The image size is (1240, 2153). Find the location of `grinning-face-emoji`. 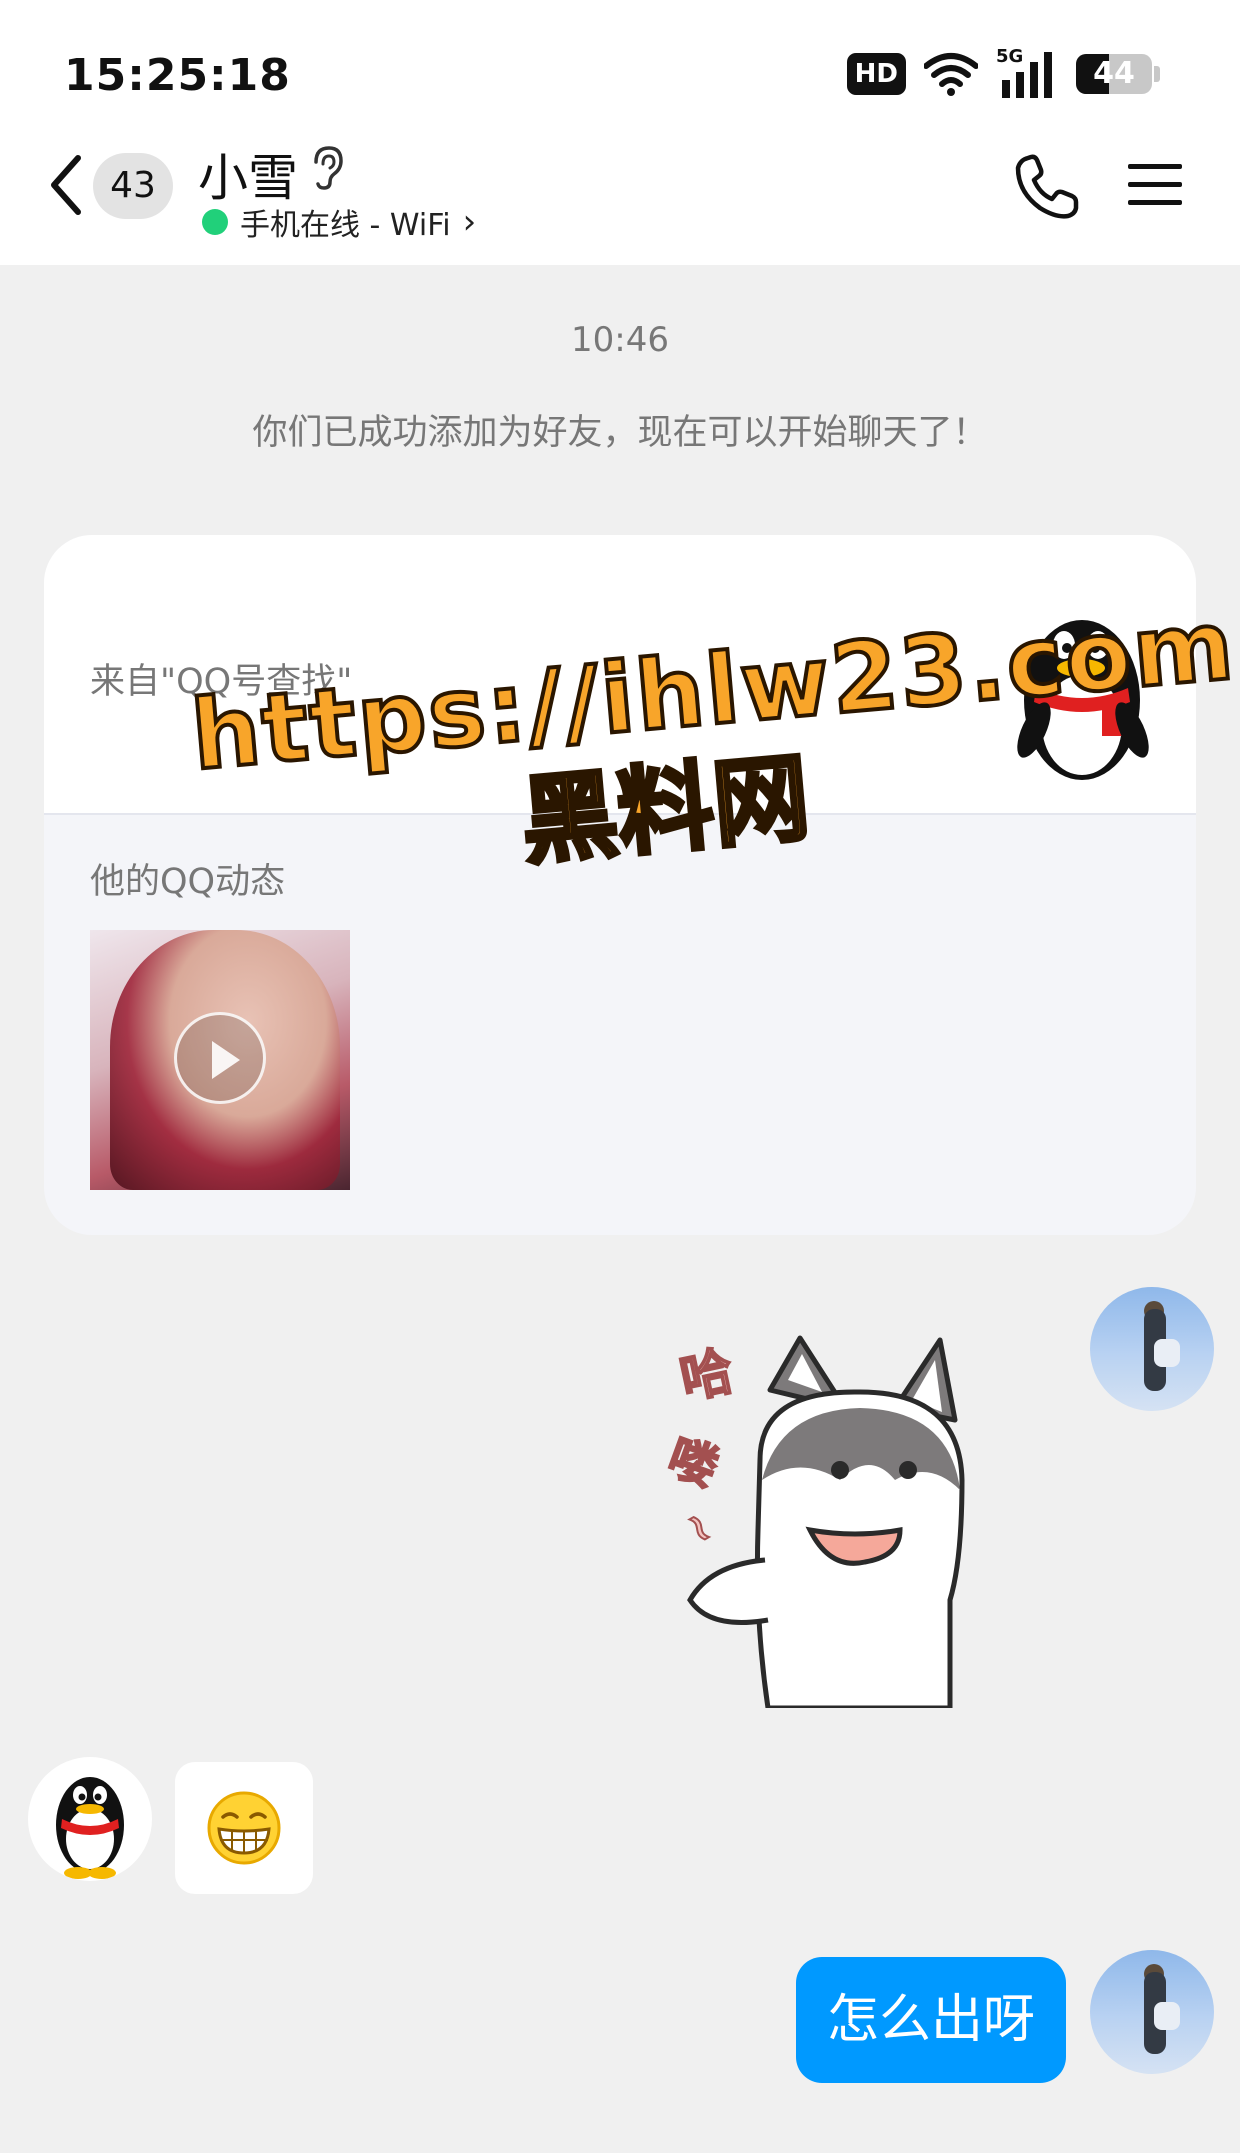

grinning-face-emoji is located at coordinates (244, 1828).